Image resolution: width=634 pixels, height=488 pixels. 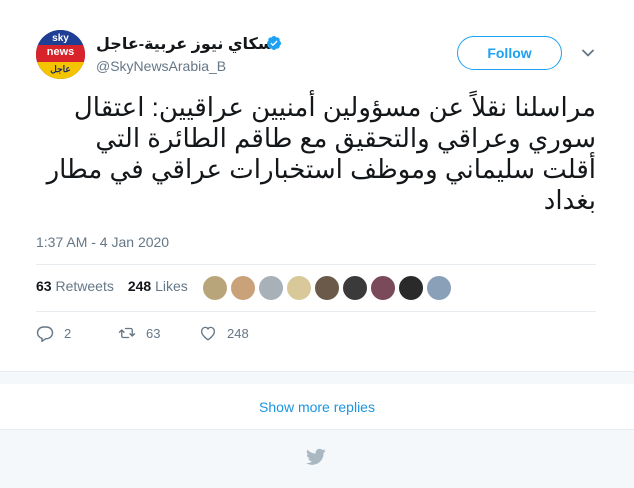 I want to click on tweet-stats: 63 Retweets 248 Likes, so click(x=112, y=286).